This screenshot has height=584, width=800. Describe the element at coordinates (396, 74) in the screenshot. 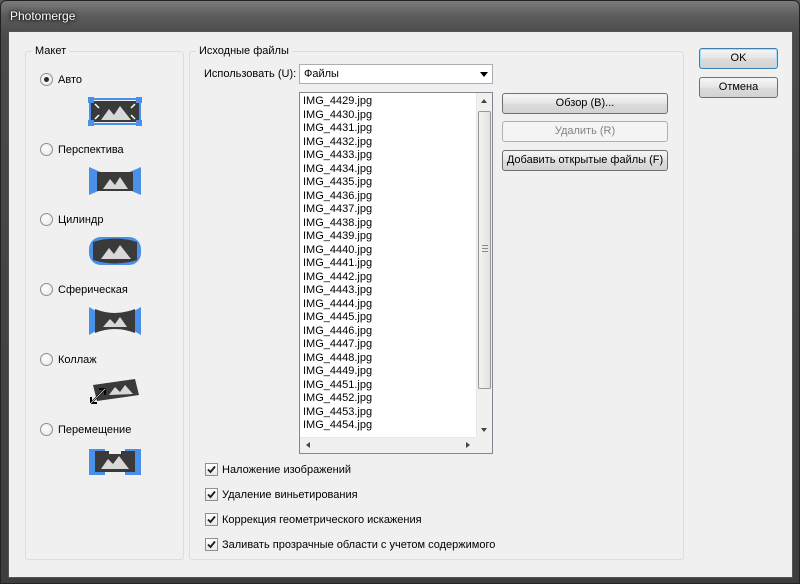

I see `use-select: Файлы` at that location.